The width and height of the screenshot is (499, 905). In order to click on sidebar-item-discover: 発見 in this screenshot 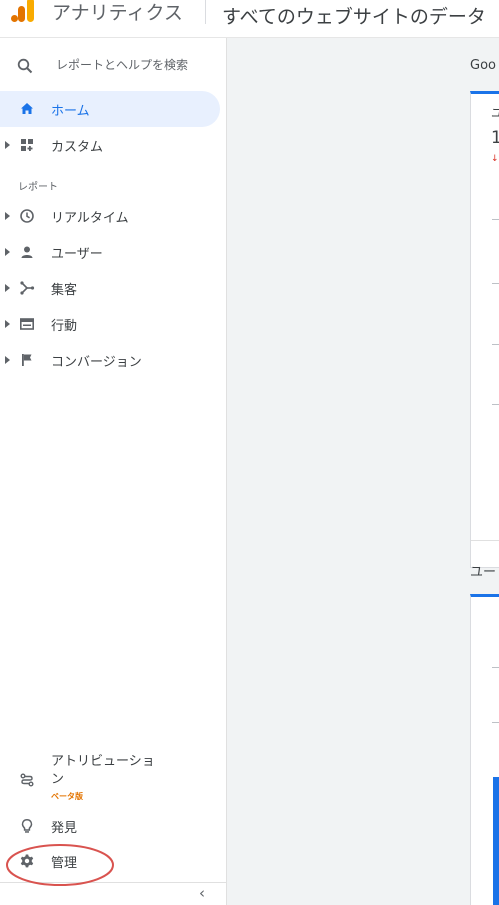, I will do `click(110, 826)`.